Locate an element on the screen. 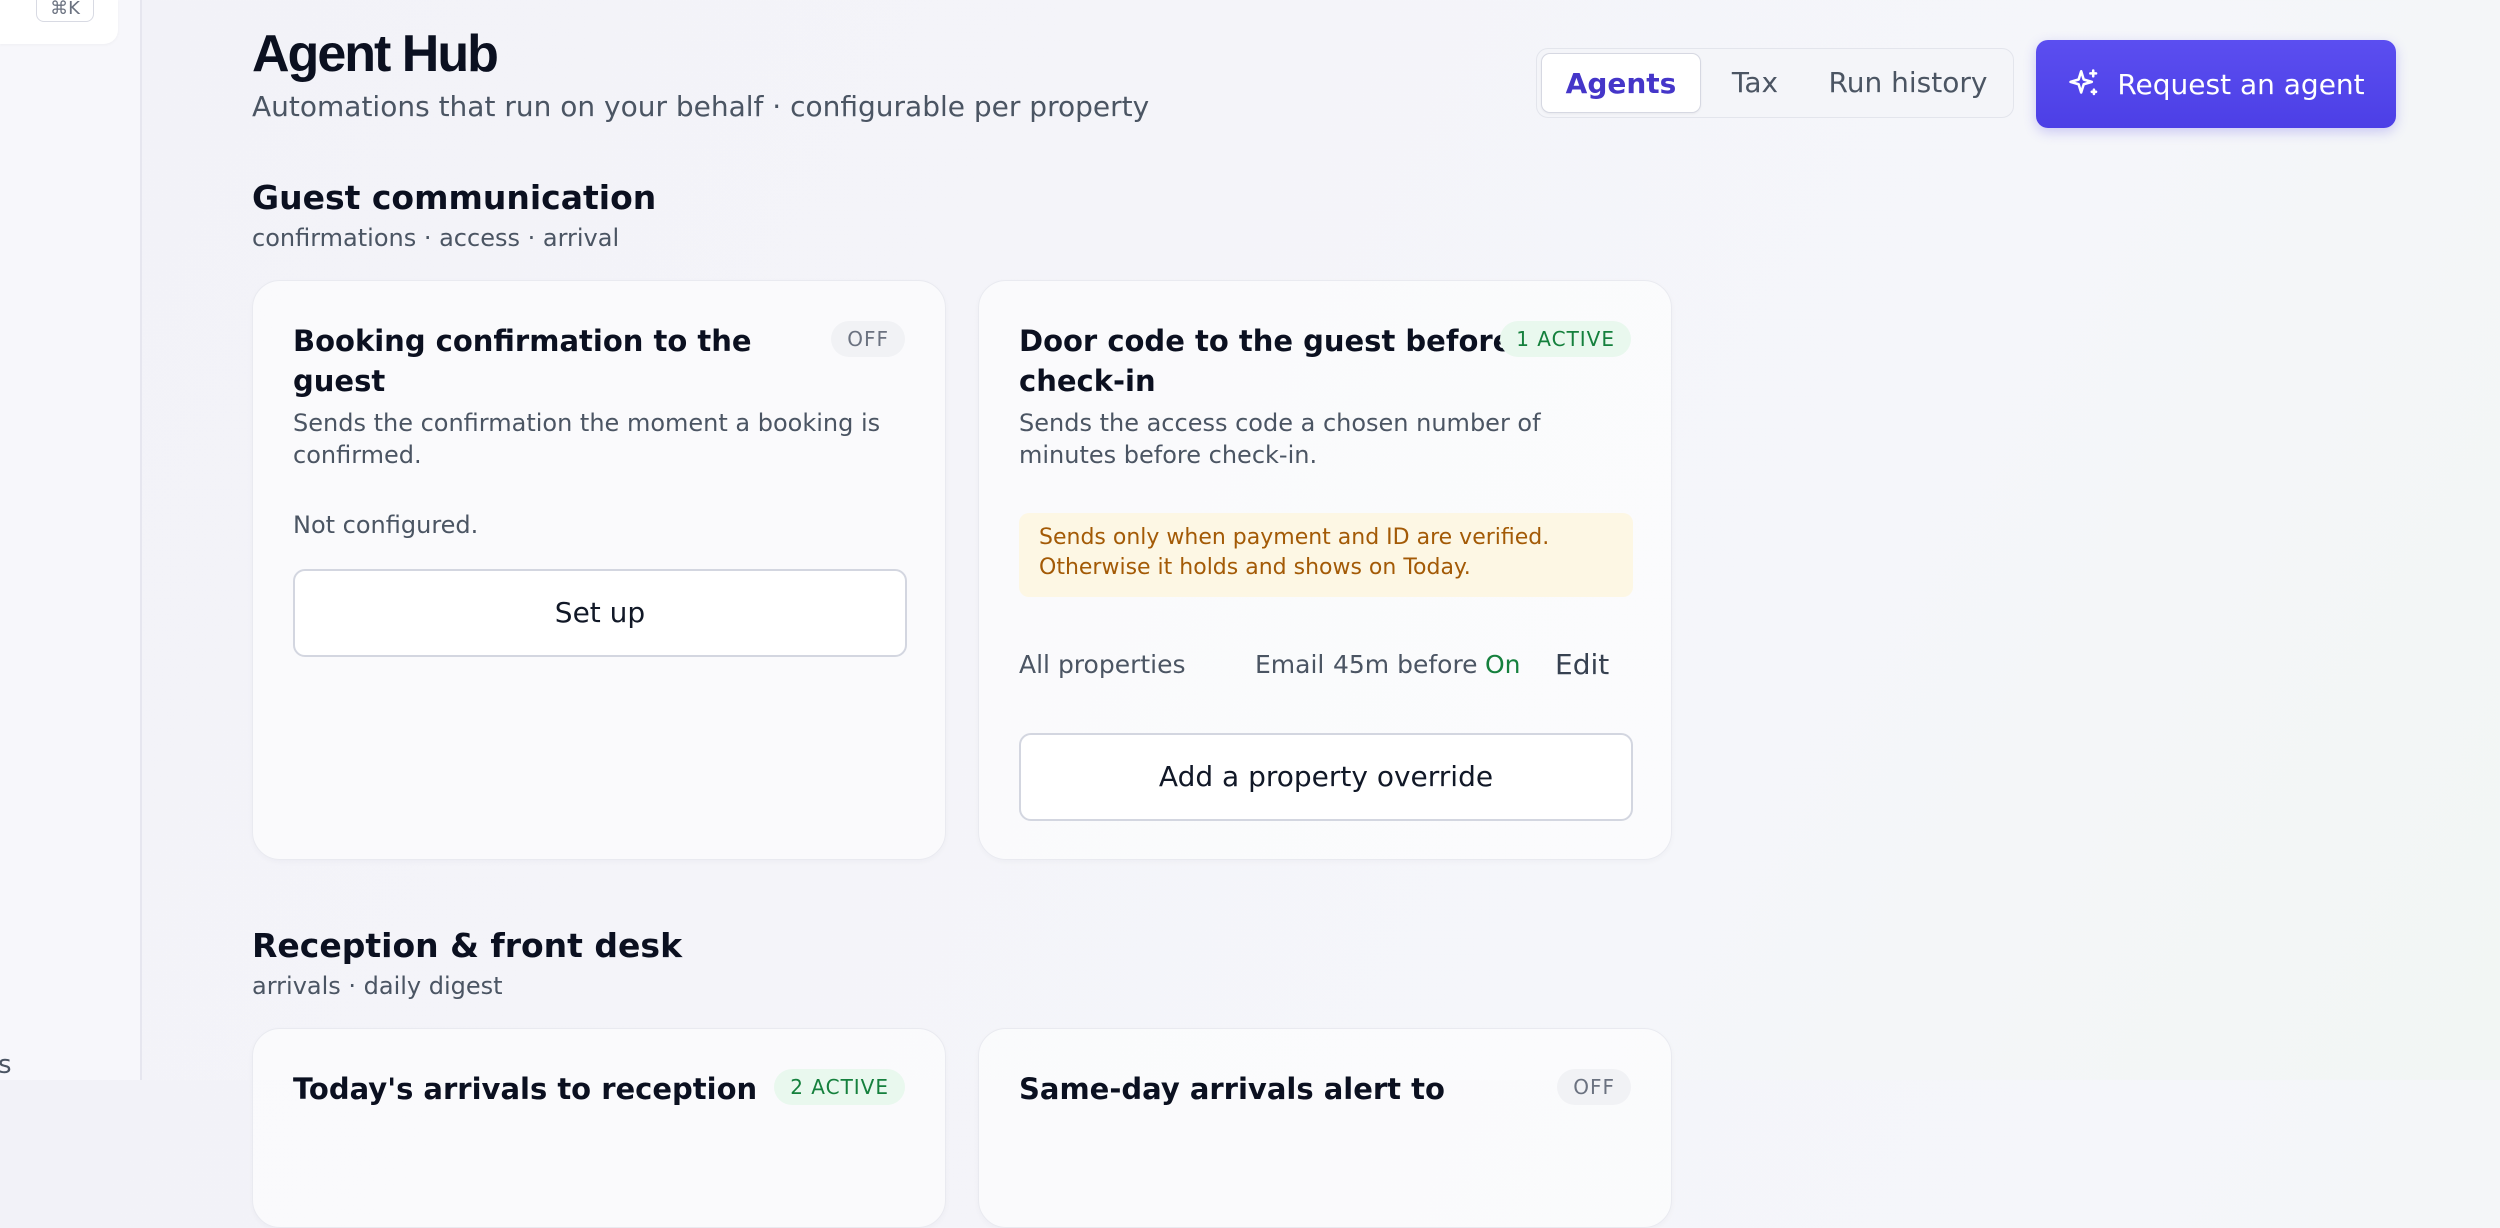 The image size is (2500, 1228). card-title: Today's arrivals to reception is located at coordinates (525, 1089).